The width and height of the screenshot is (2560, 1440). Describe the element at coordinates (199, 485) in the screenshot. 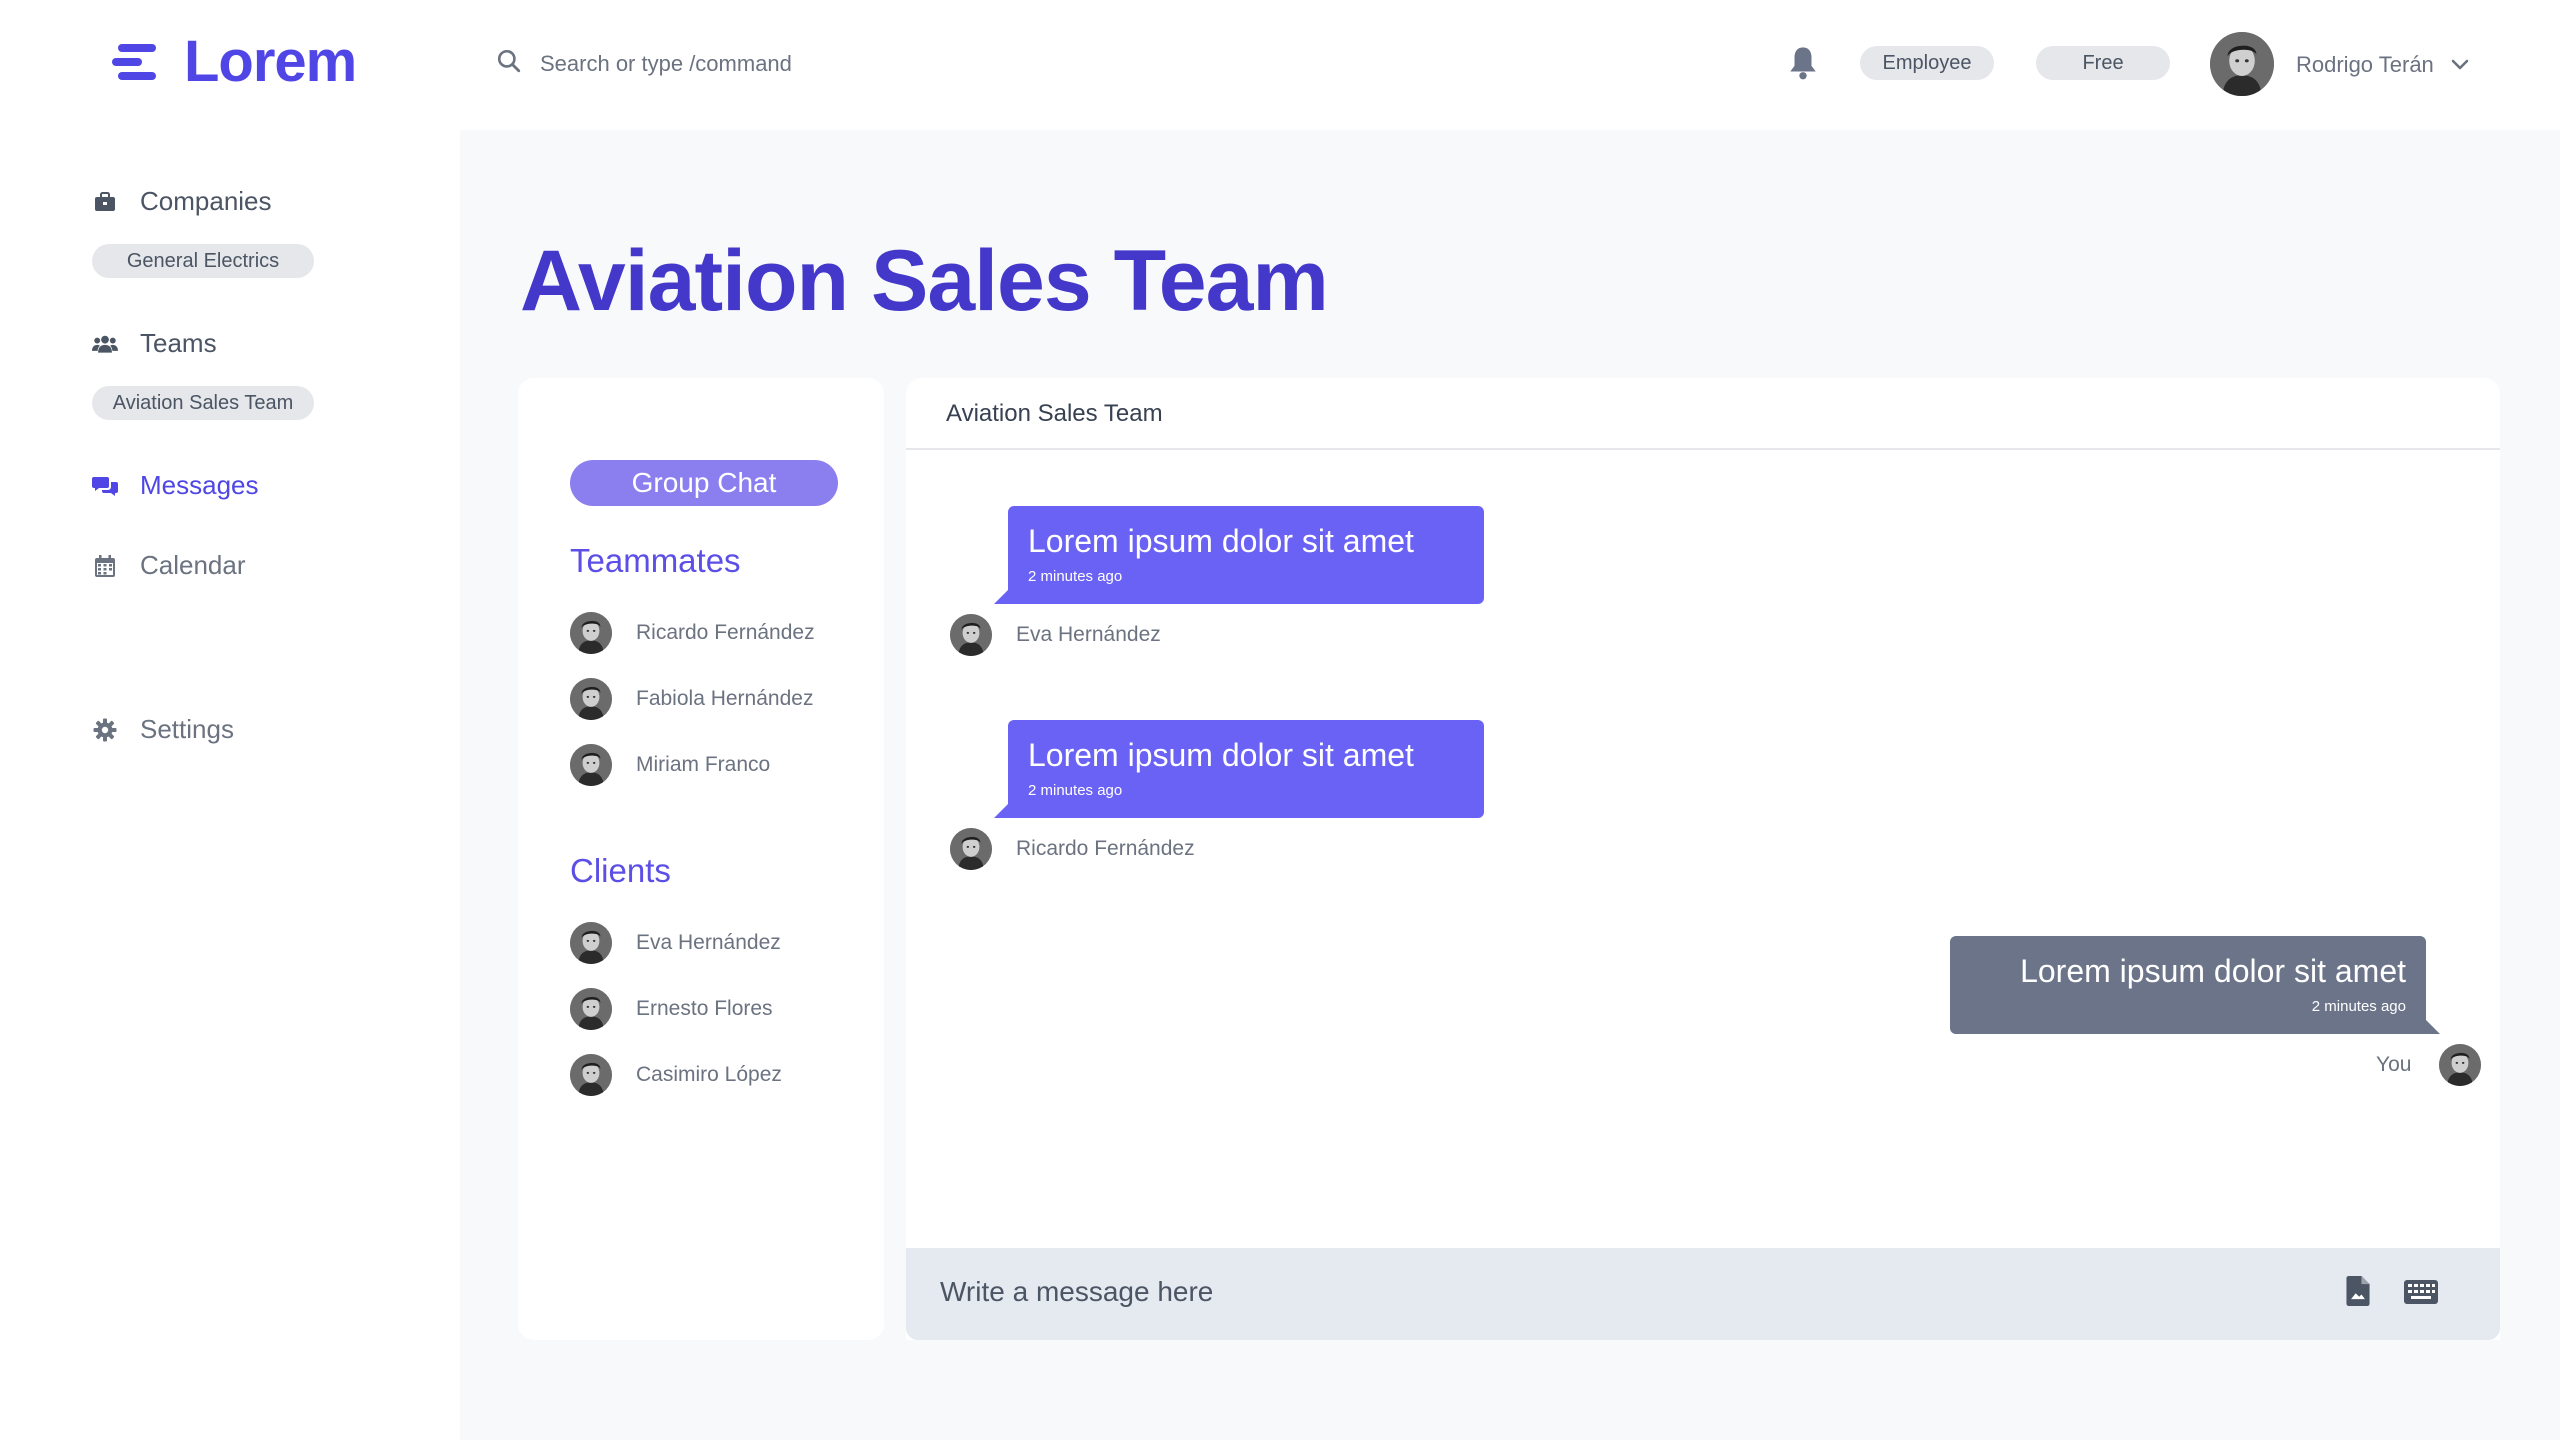

I see `sidebar-item-label: Messages` at that location.